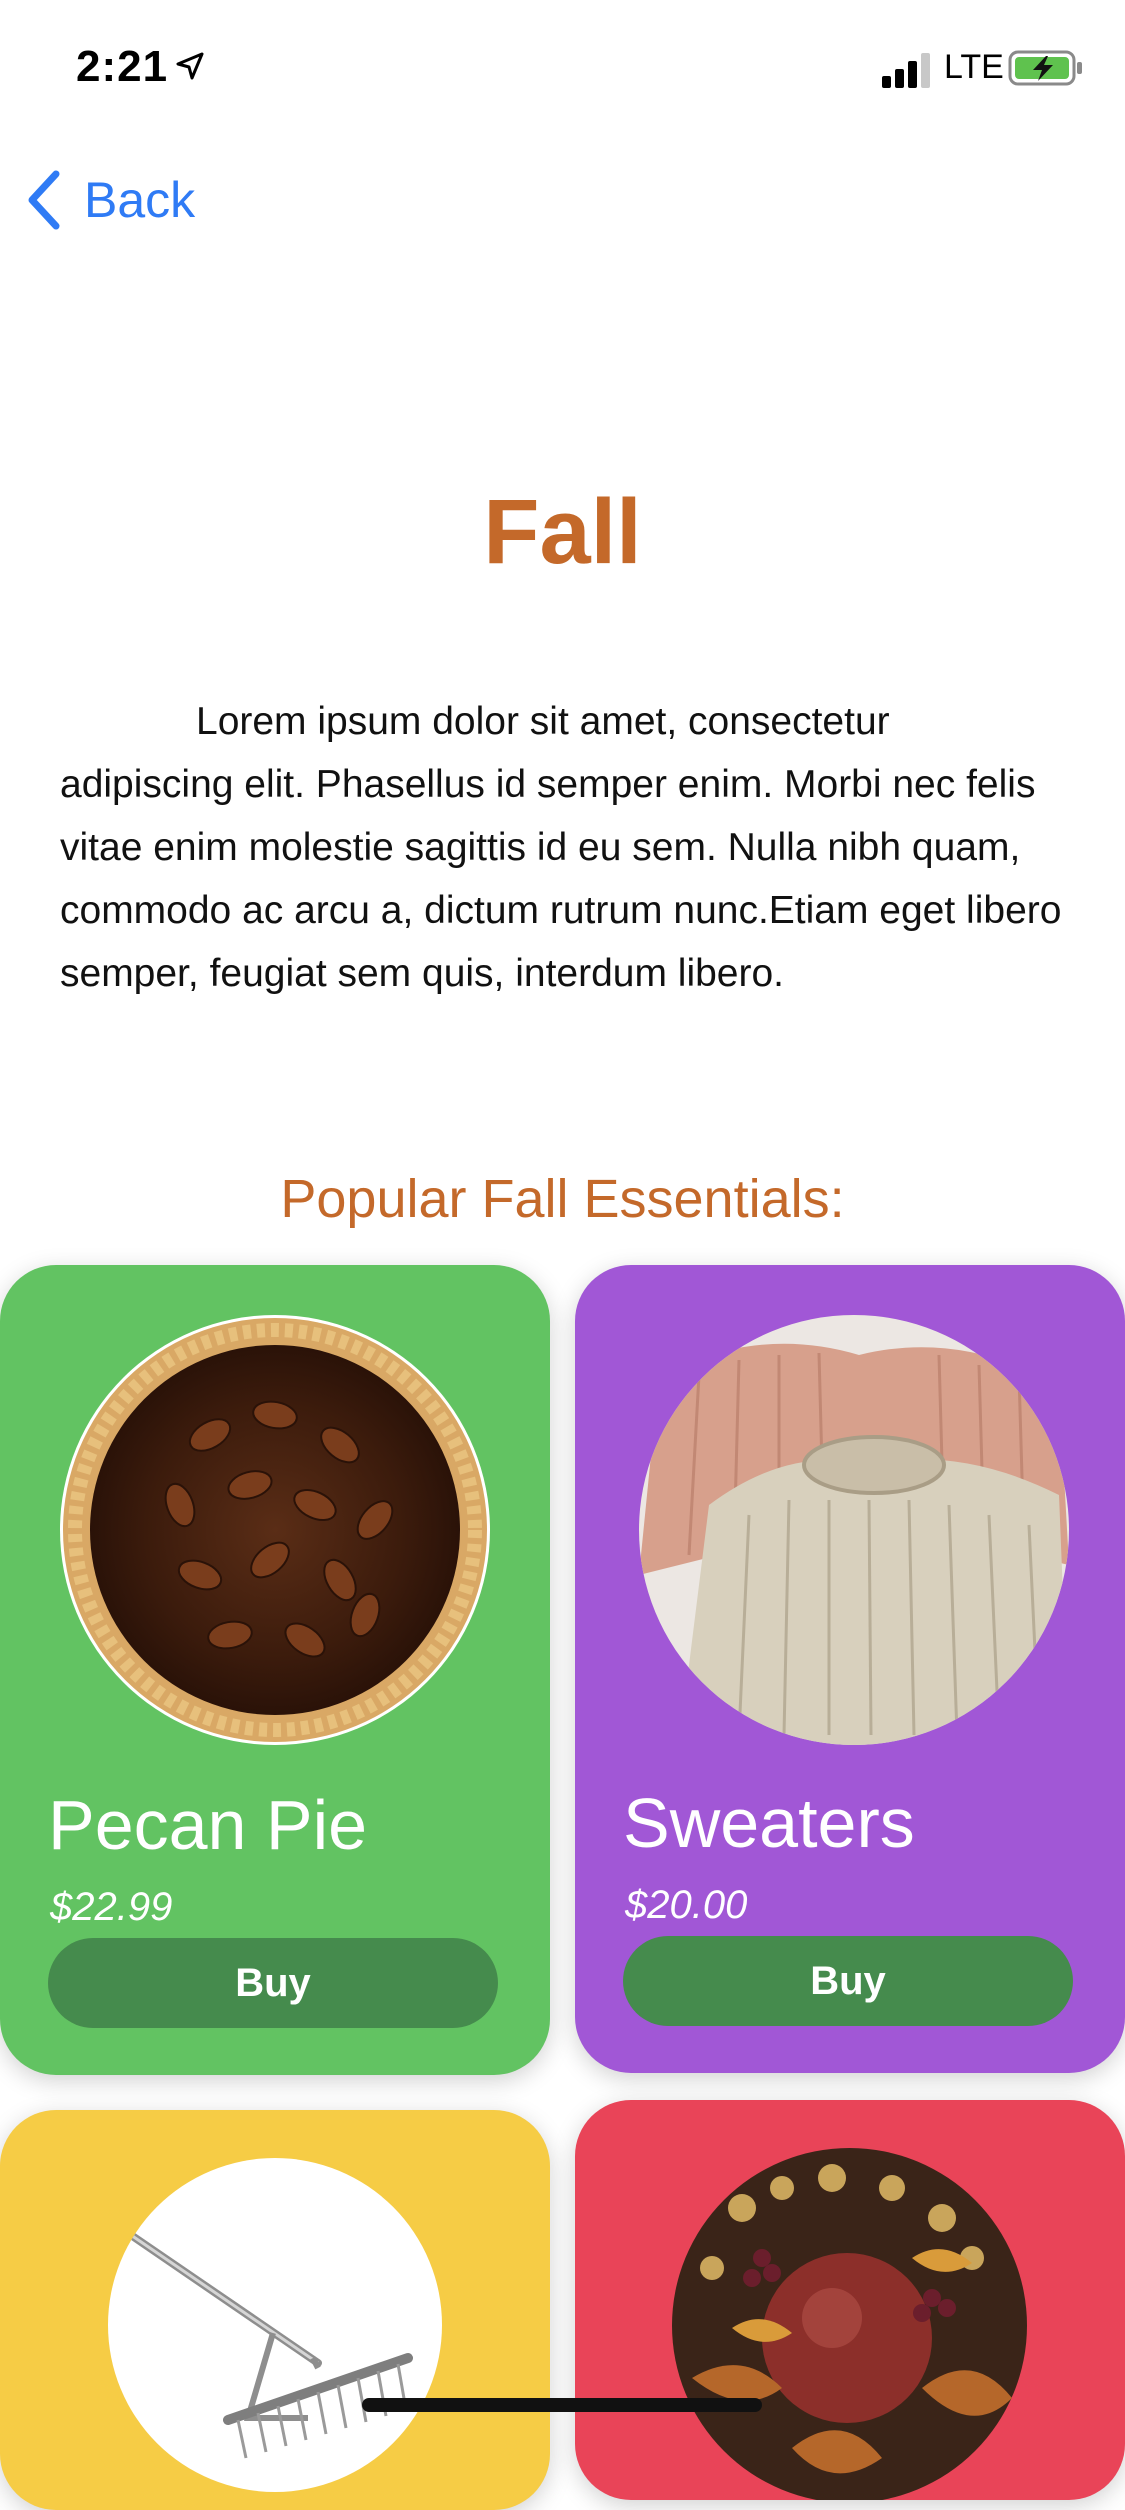 Image resolution: width=1125 pixels, height=2510 pixels. Describe the element at coordinates (562, 2405) in the screenshot. I see `home-indicator` at that location.